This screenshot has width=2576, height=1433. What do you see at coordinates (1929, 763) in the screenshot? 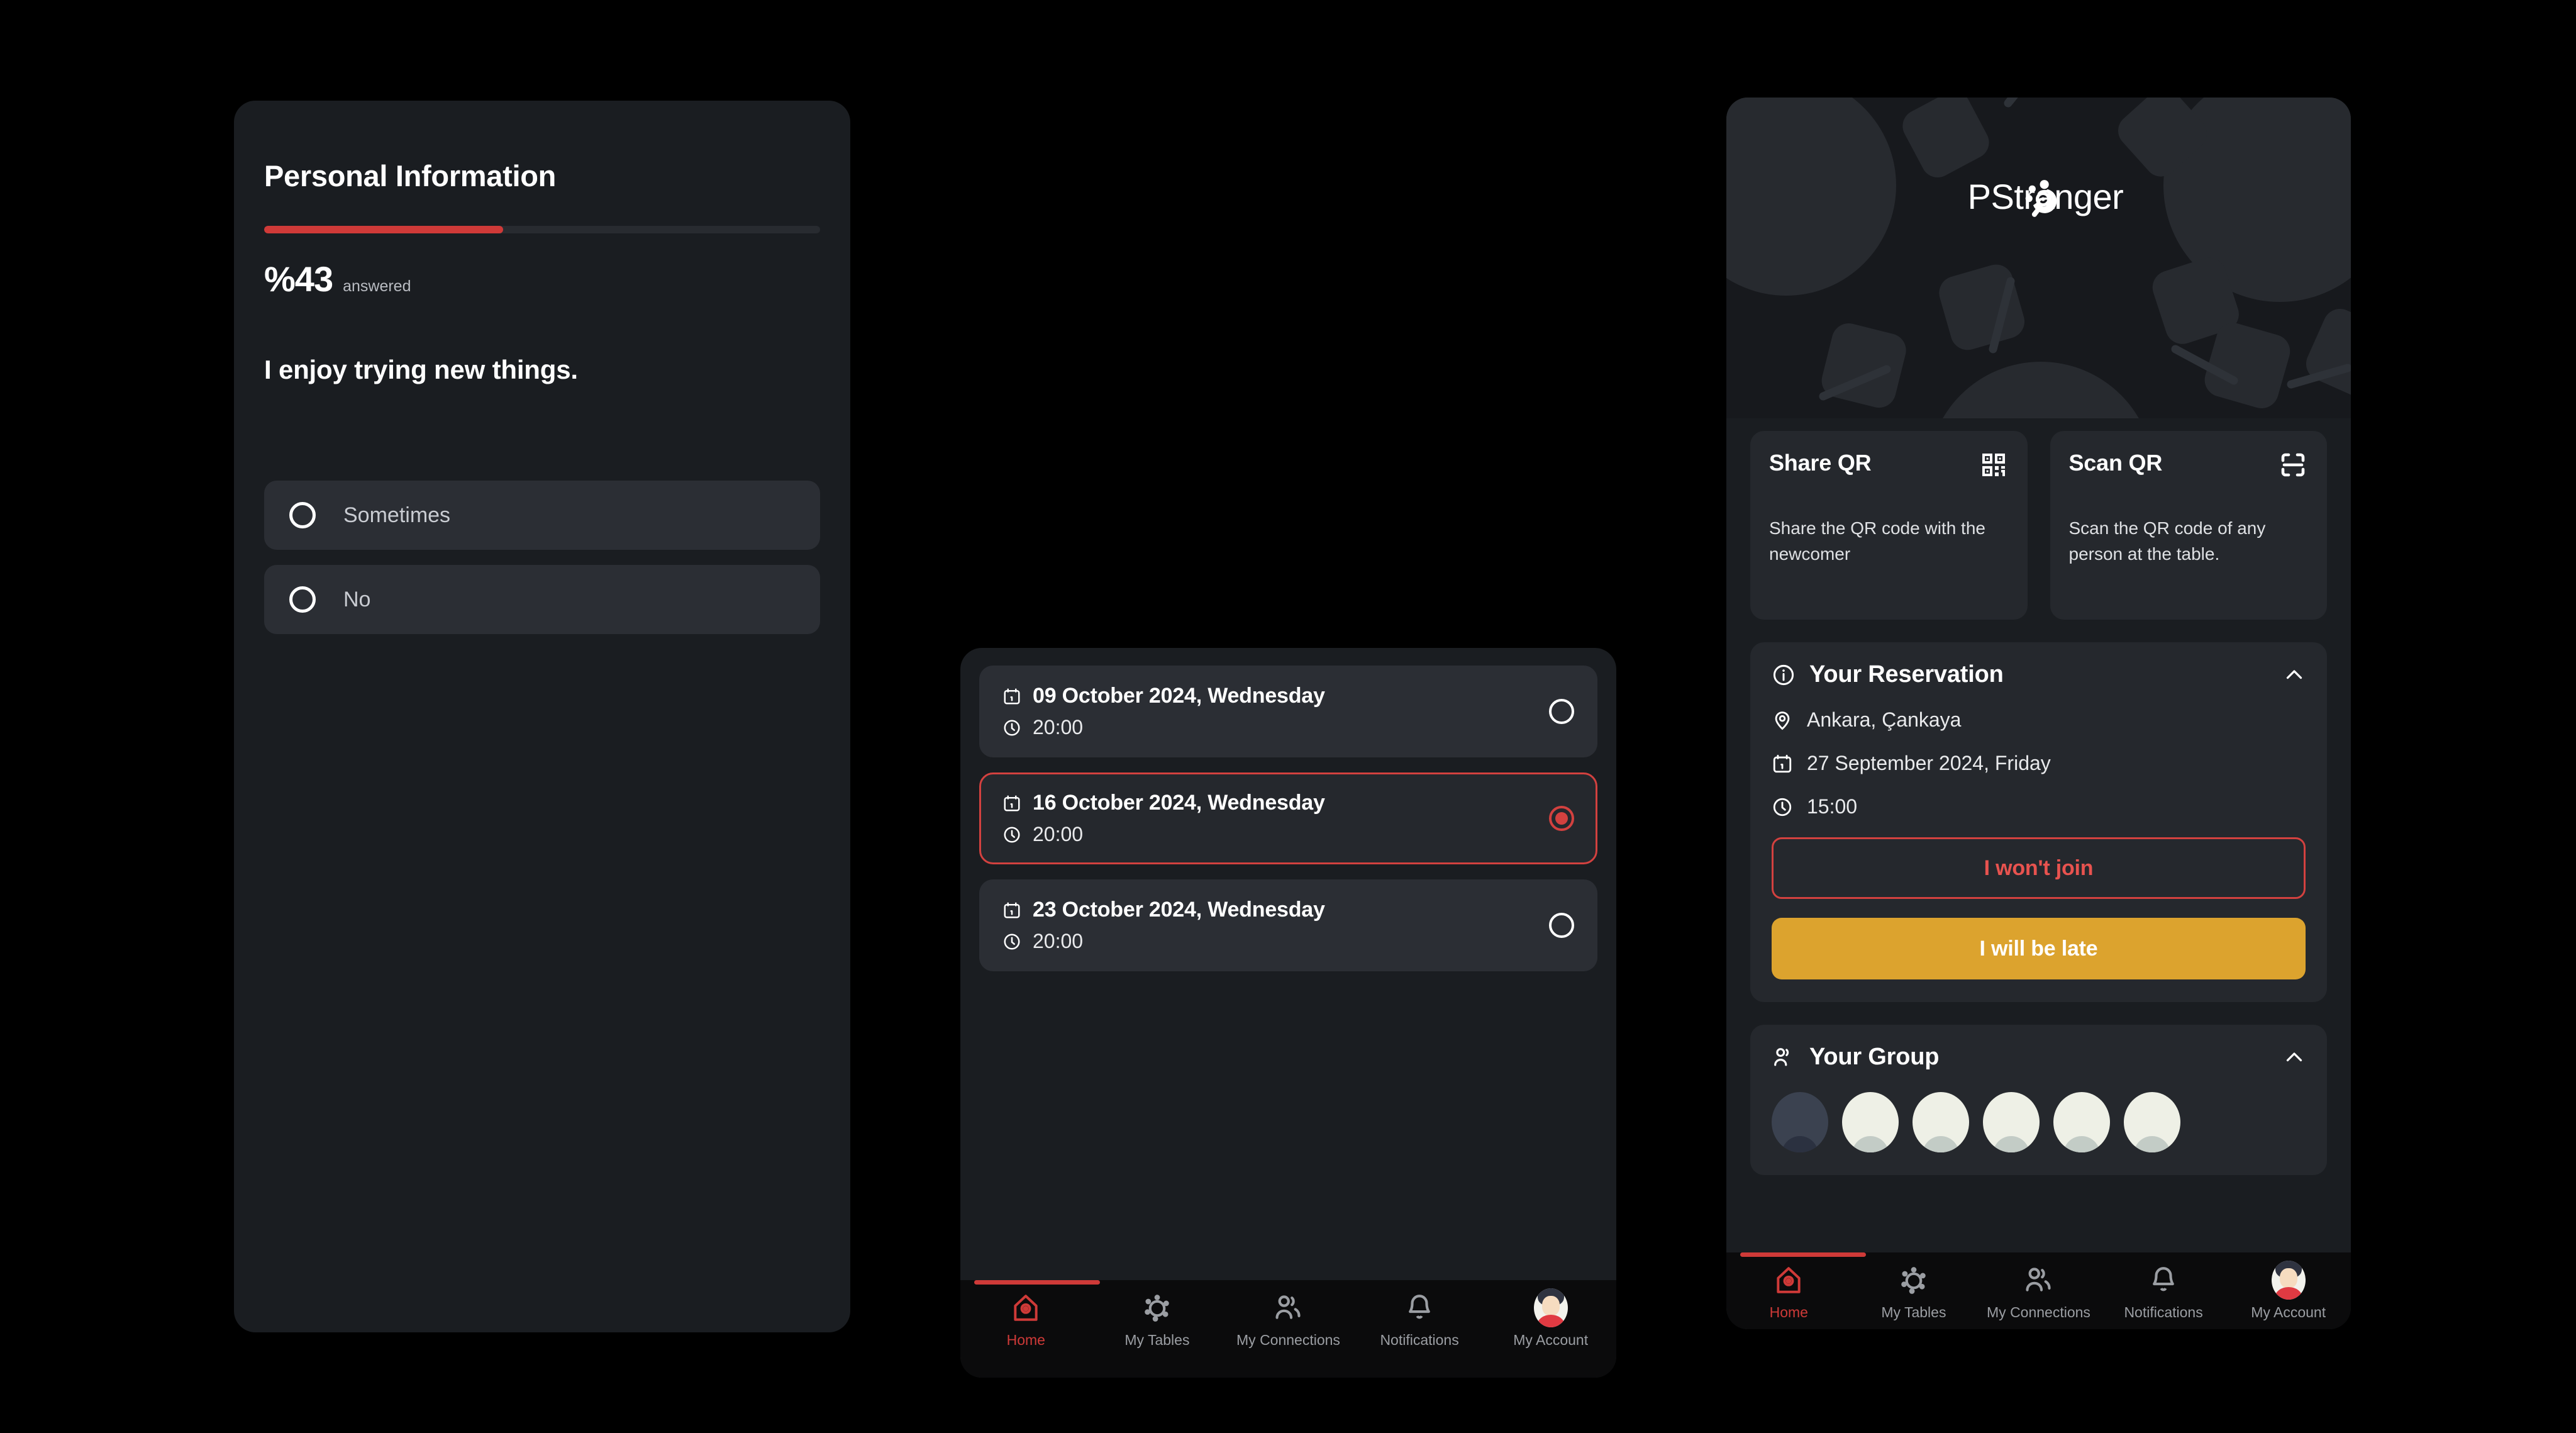
I see `reservation-date: 27 September 2024, Friday` at bounding box center [1929, 763].